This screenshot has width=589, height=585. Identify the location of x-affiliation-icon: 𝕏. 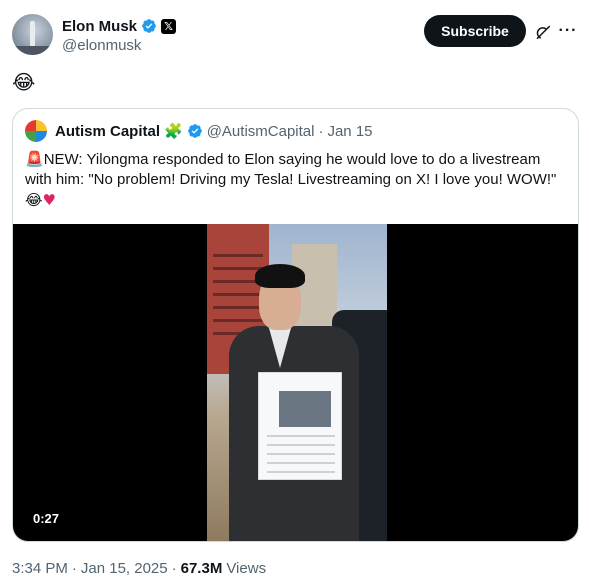
(169, 26).